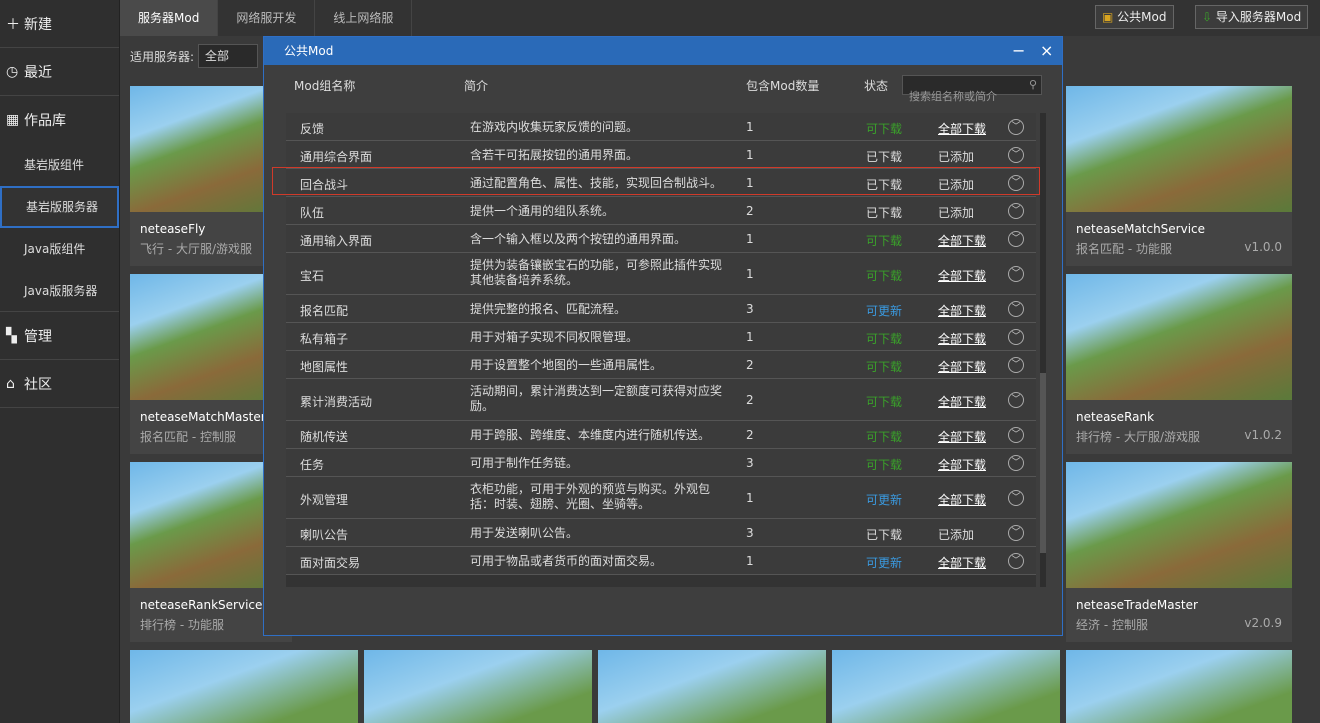  I want to click on search-icon: ⚲, so click(1033, 85).